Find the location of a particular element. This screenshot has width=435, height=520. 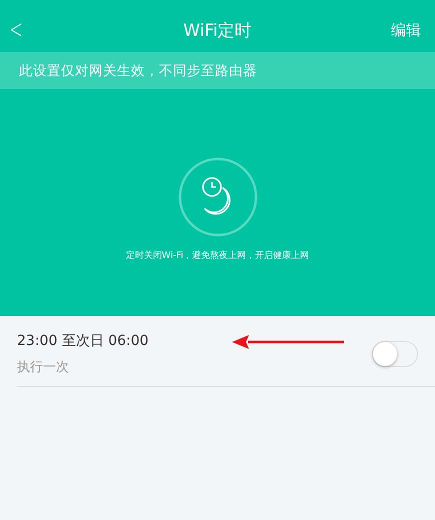

schedule-repeat: 执行一次 is located at coordinates (43, 367).